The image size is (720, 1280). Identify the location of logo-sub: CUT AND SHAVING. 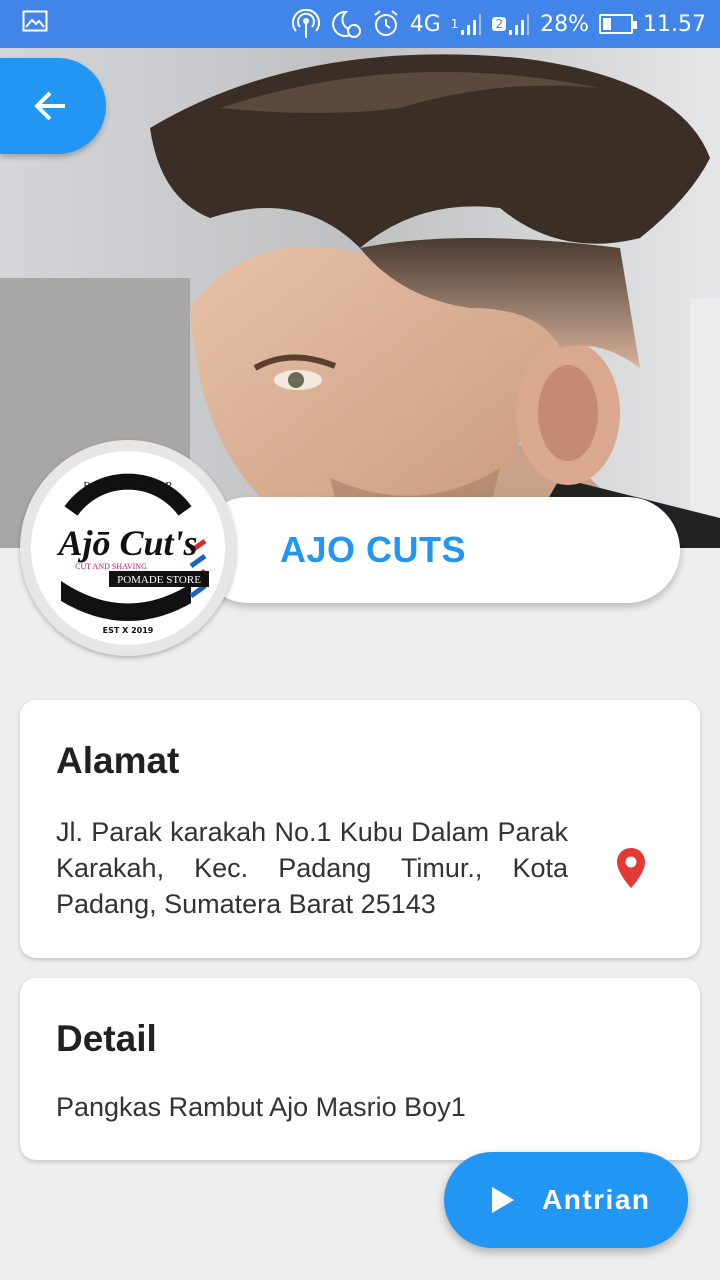
(111, 566).